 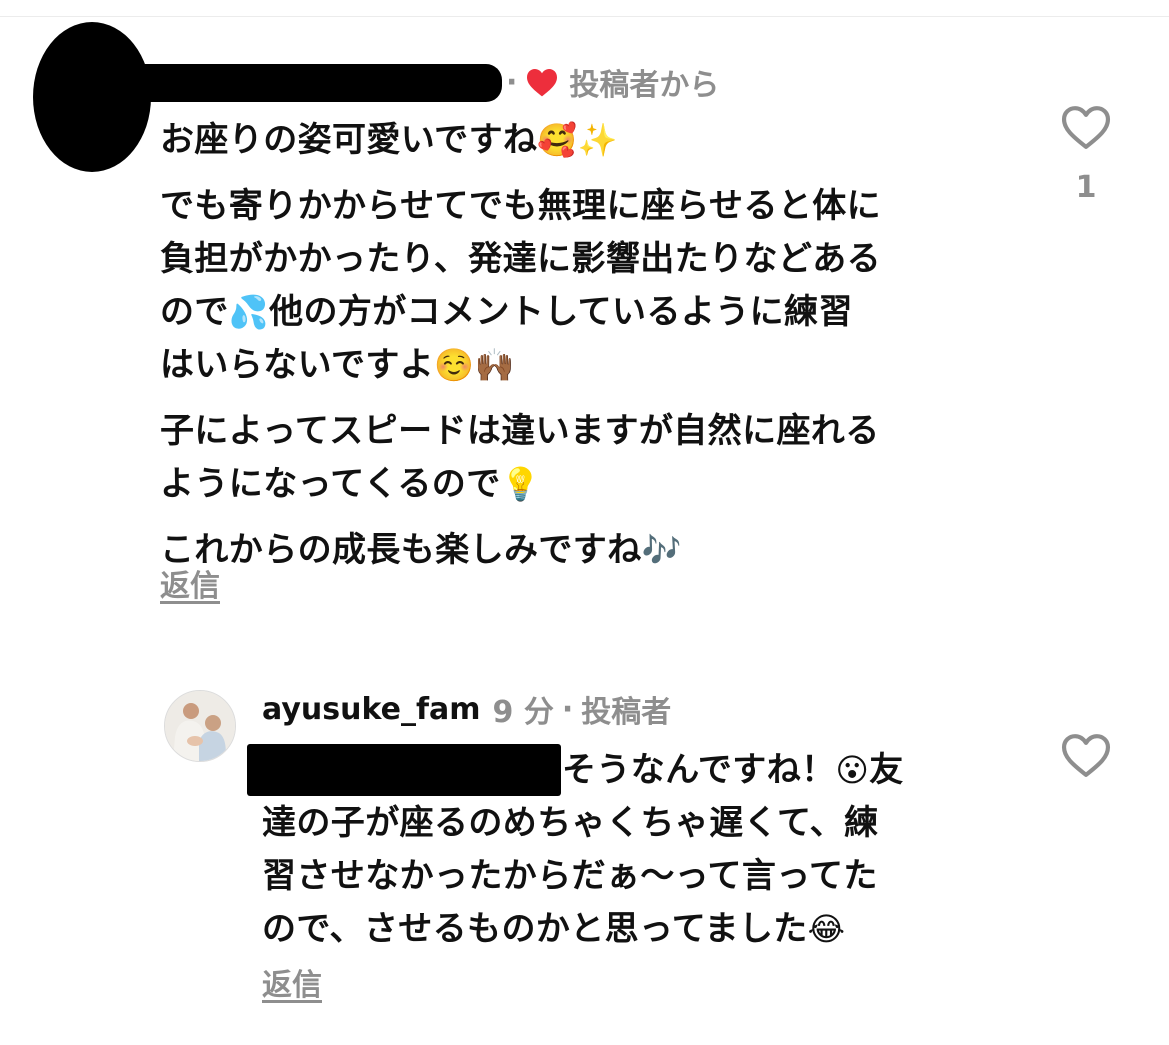 What do you see at coordinates (557, 140) in the screenshot?
I see `smiling-hearts-emoji: 🥰` at bounding box center [557, 140].